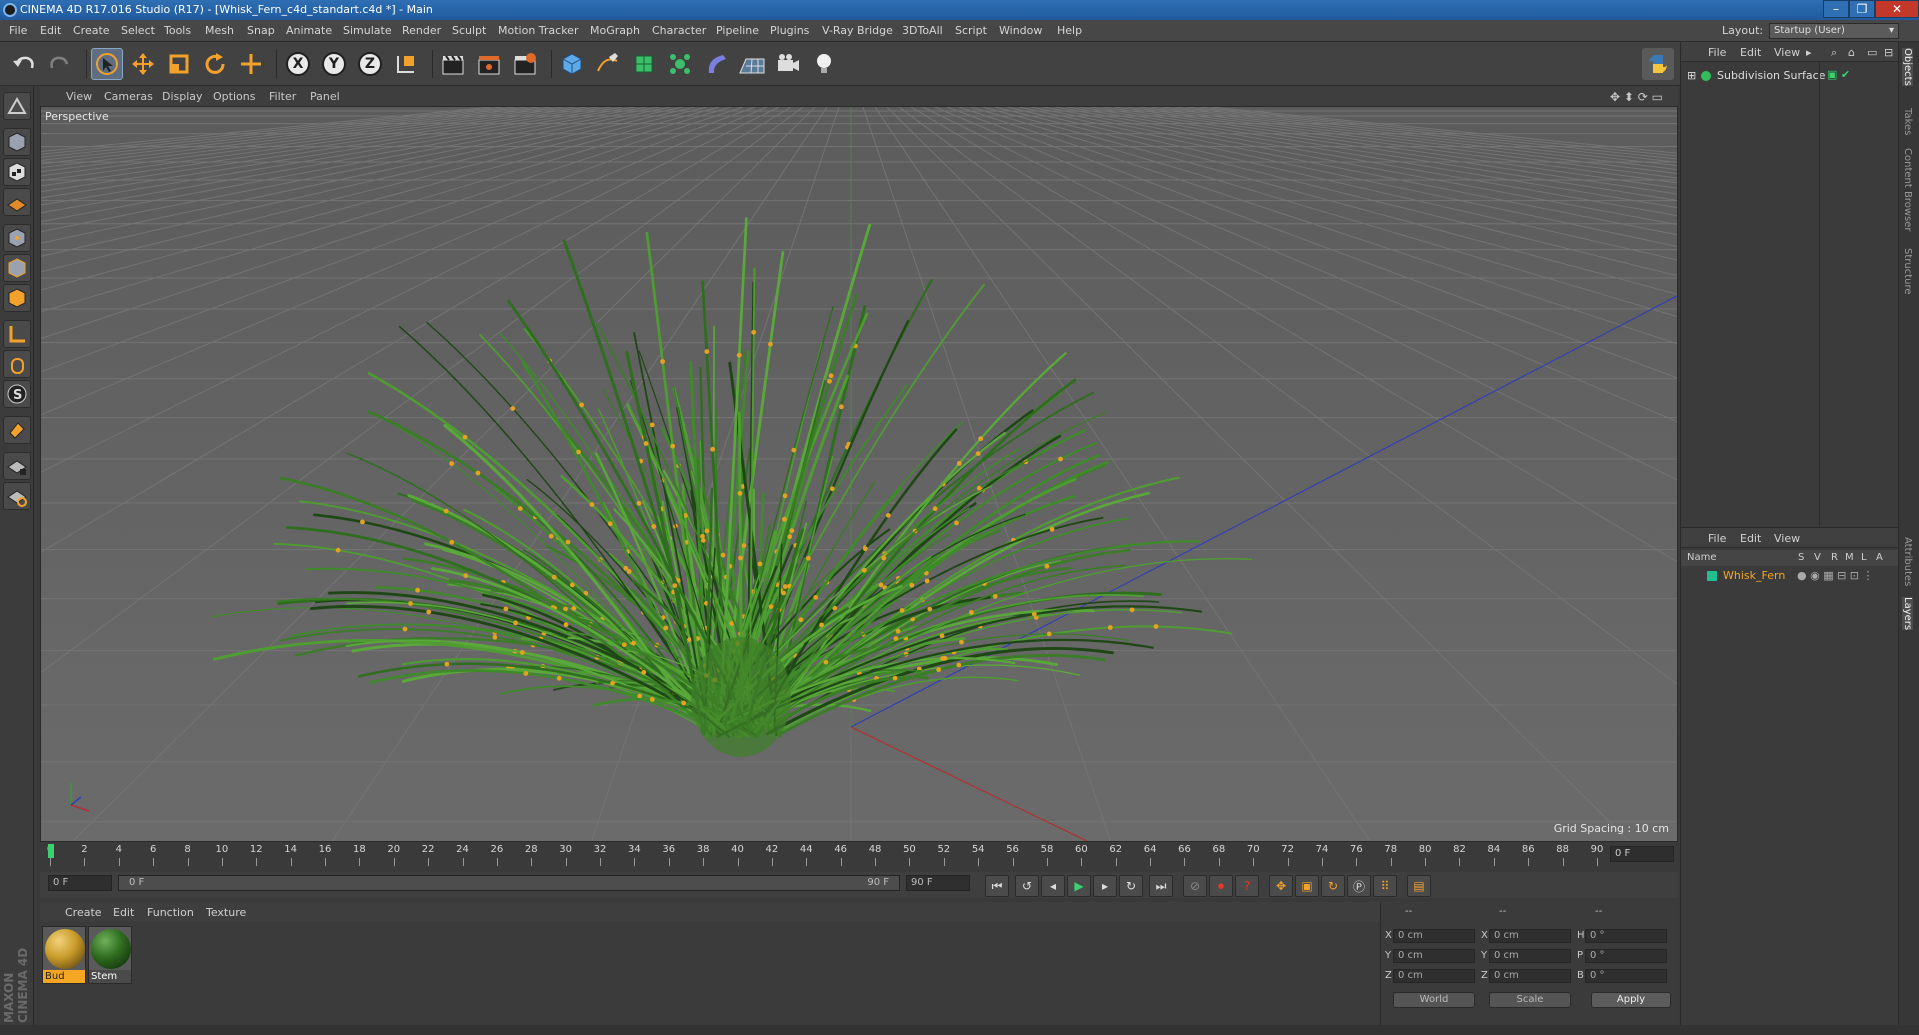 The image size is (1919, 1035). I want to click on z-axis-lock-button: Z, so click(370, 64).